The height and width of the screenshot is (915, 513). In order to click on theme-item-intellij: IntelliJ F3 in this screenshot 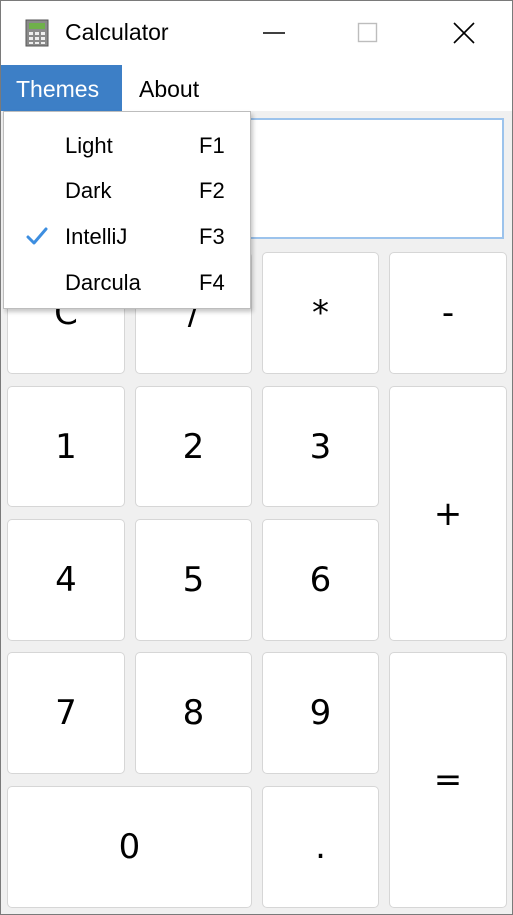, I will do `click(127, 237)`.